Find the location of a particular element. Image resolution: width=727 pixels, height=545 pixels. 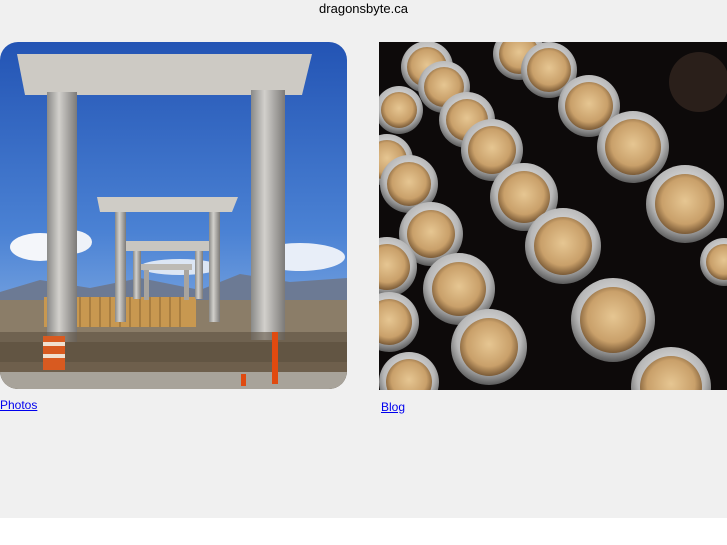

blog-link: Blog is located at coordinates (393, 407).